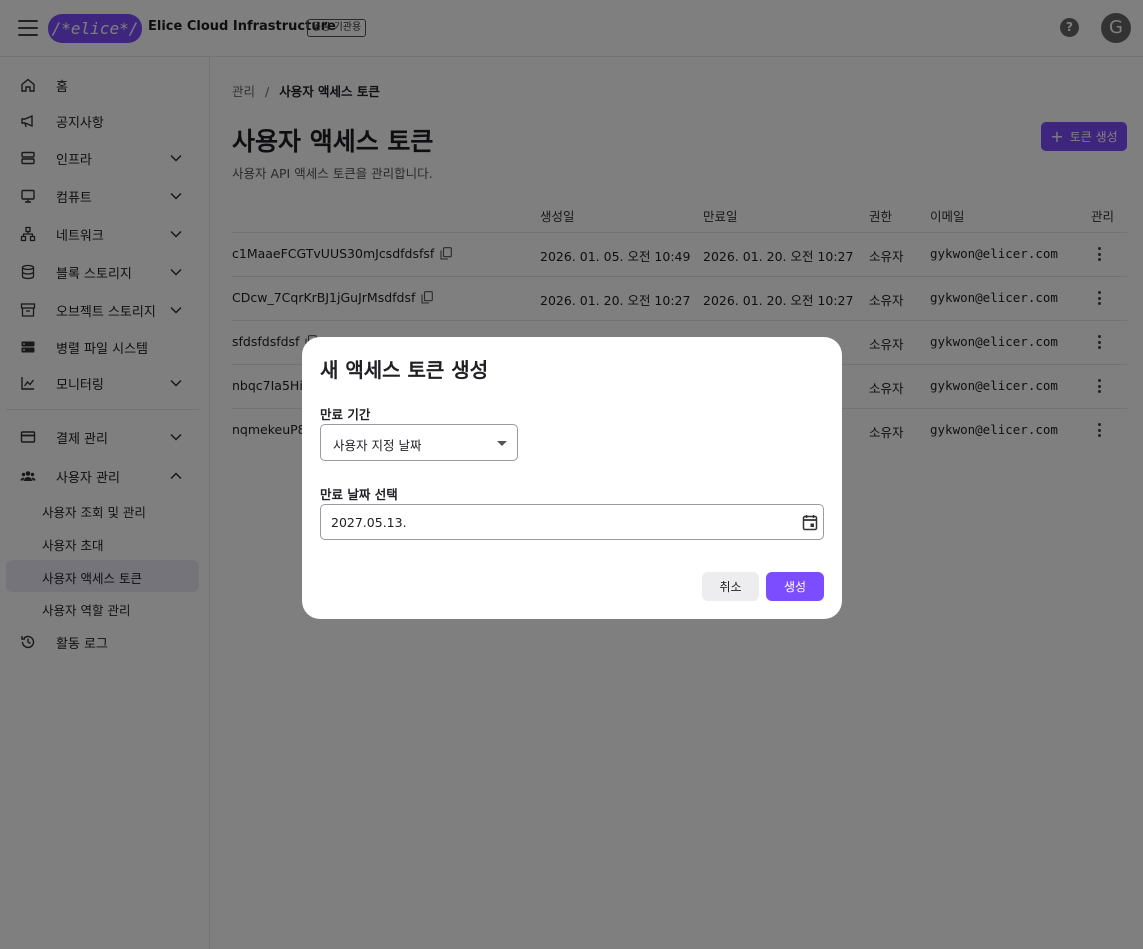 This screenshot has width=1143, height=949. Describe the element at coordinates (404, 370) in the screenshot. I see `dialog-title: 새 액세스 토큰 생성` at that location.